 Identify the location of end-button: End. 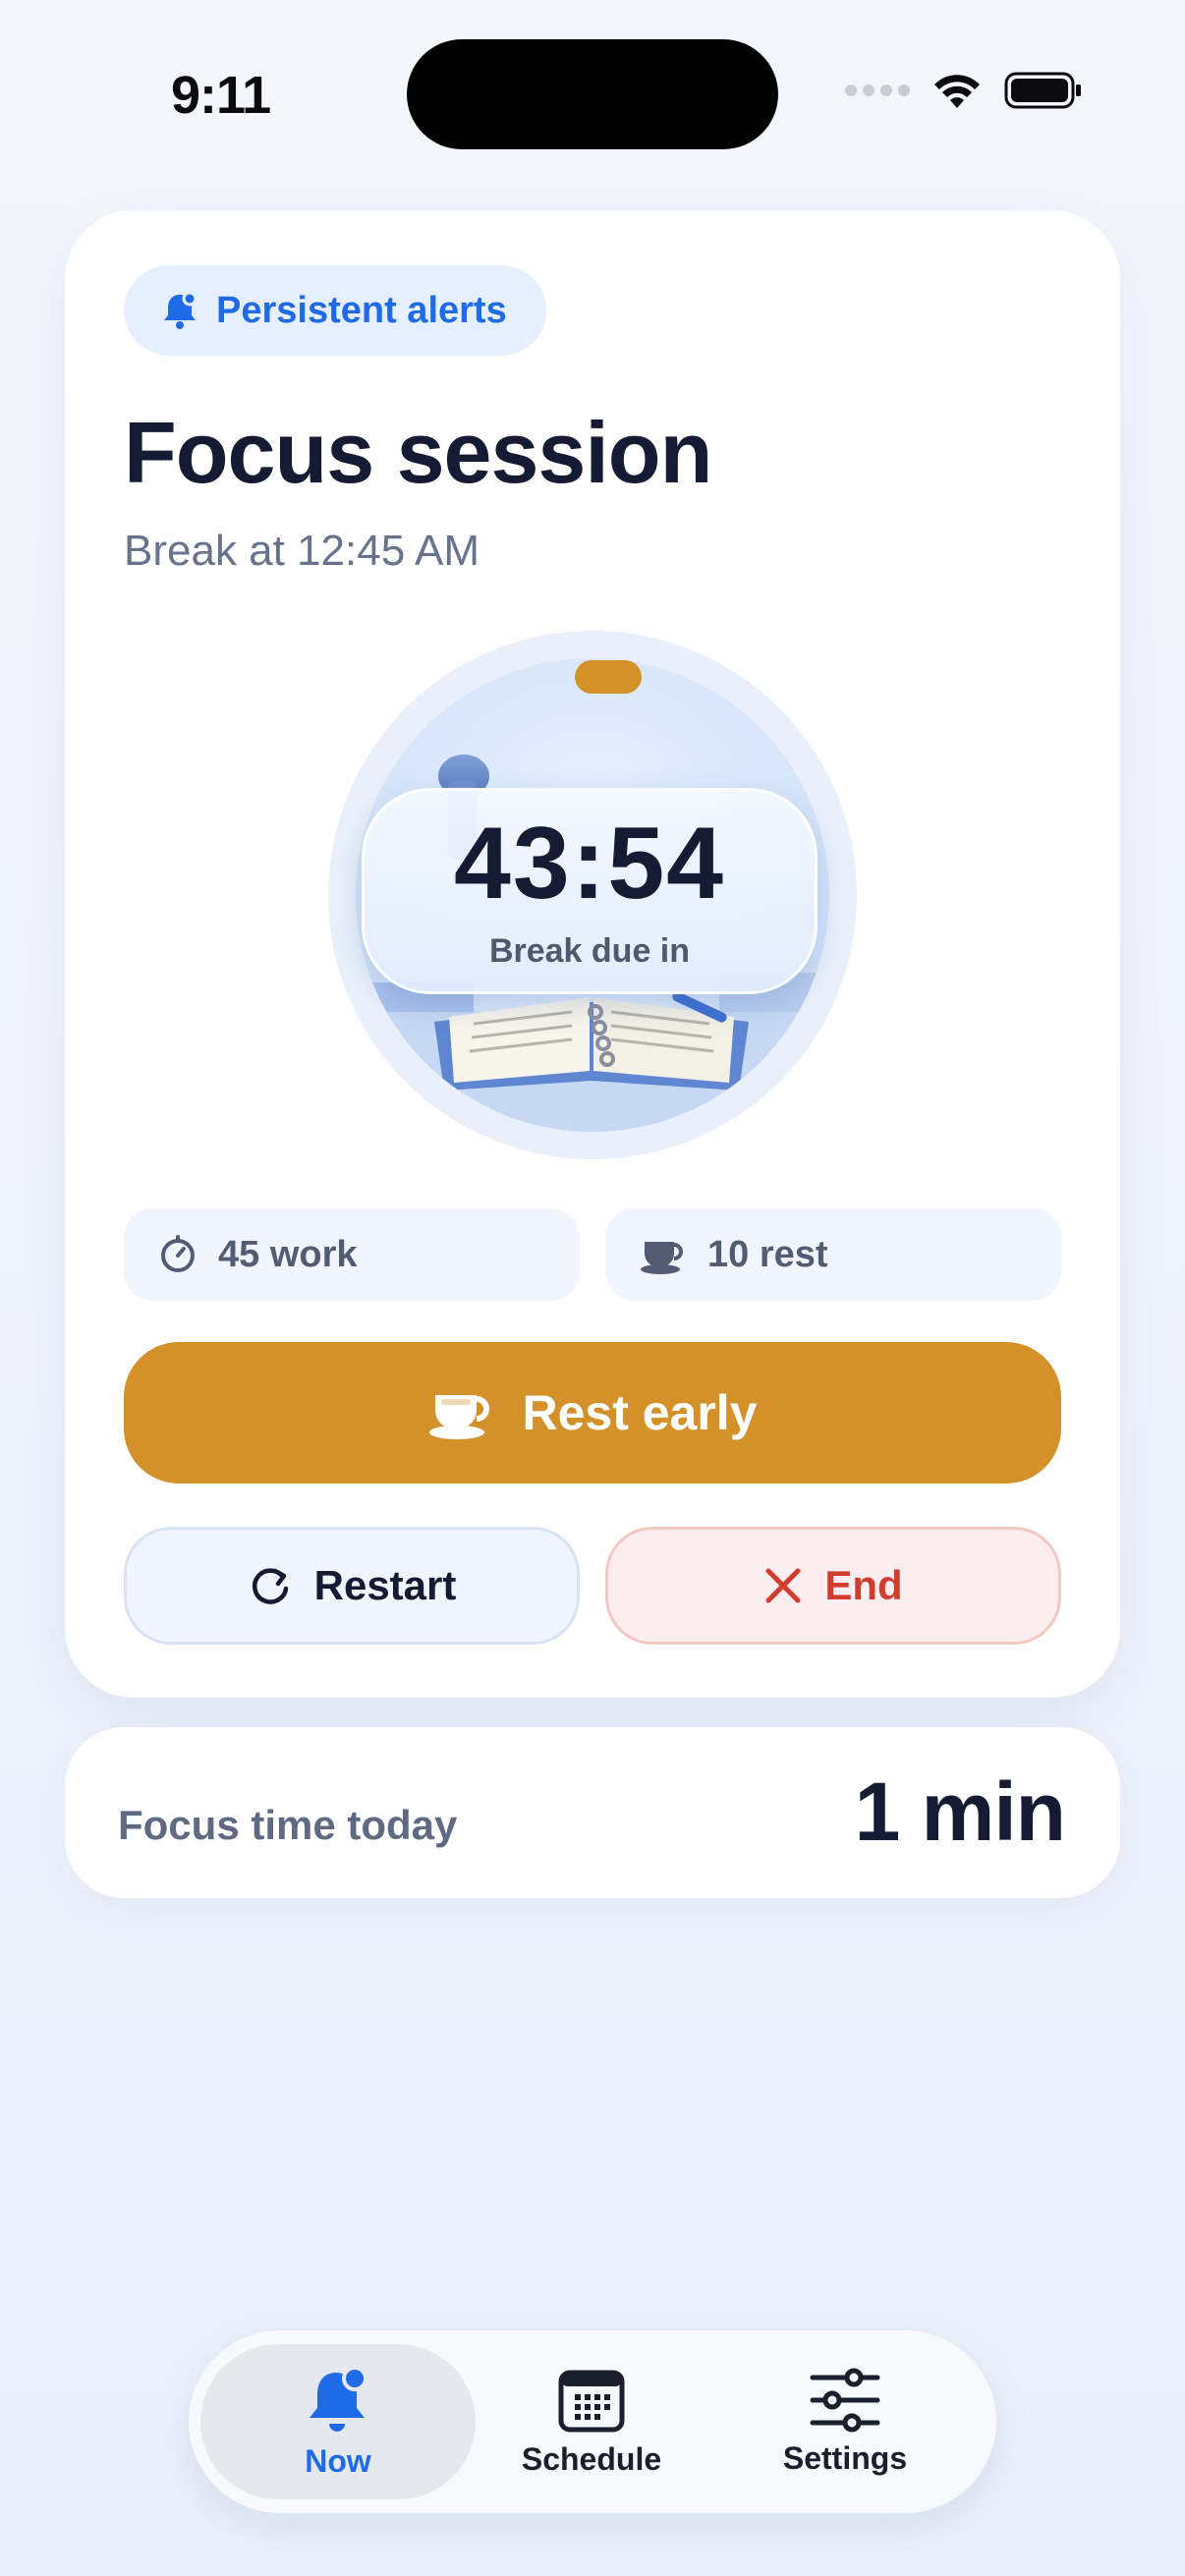
(833, 1586).